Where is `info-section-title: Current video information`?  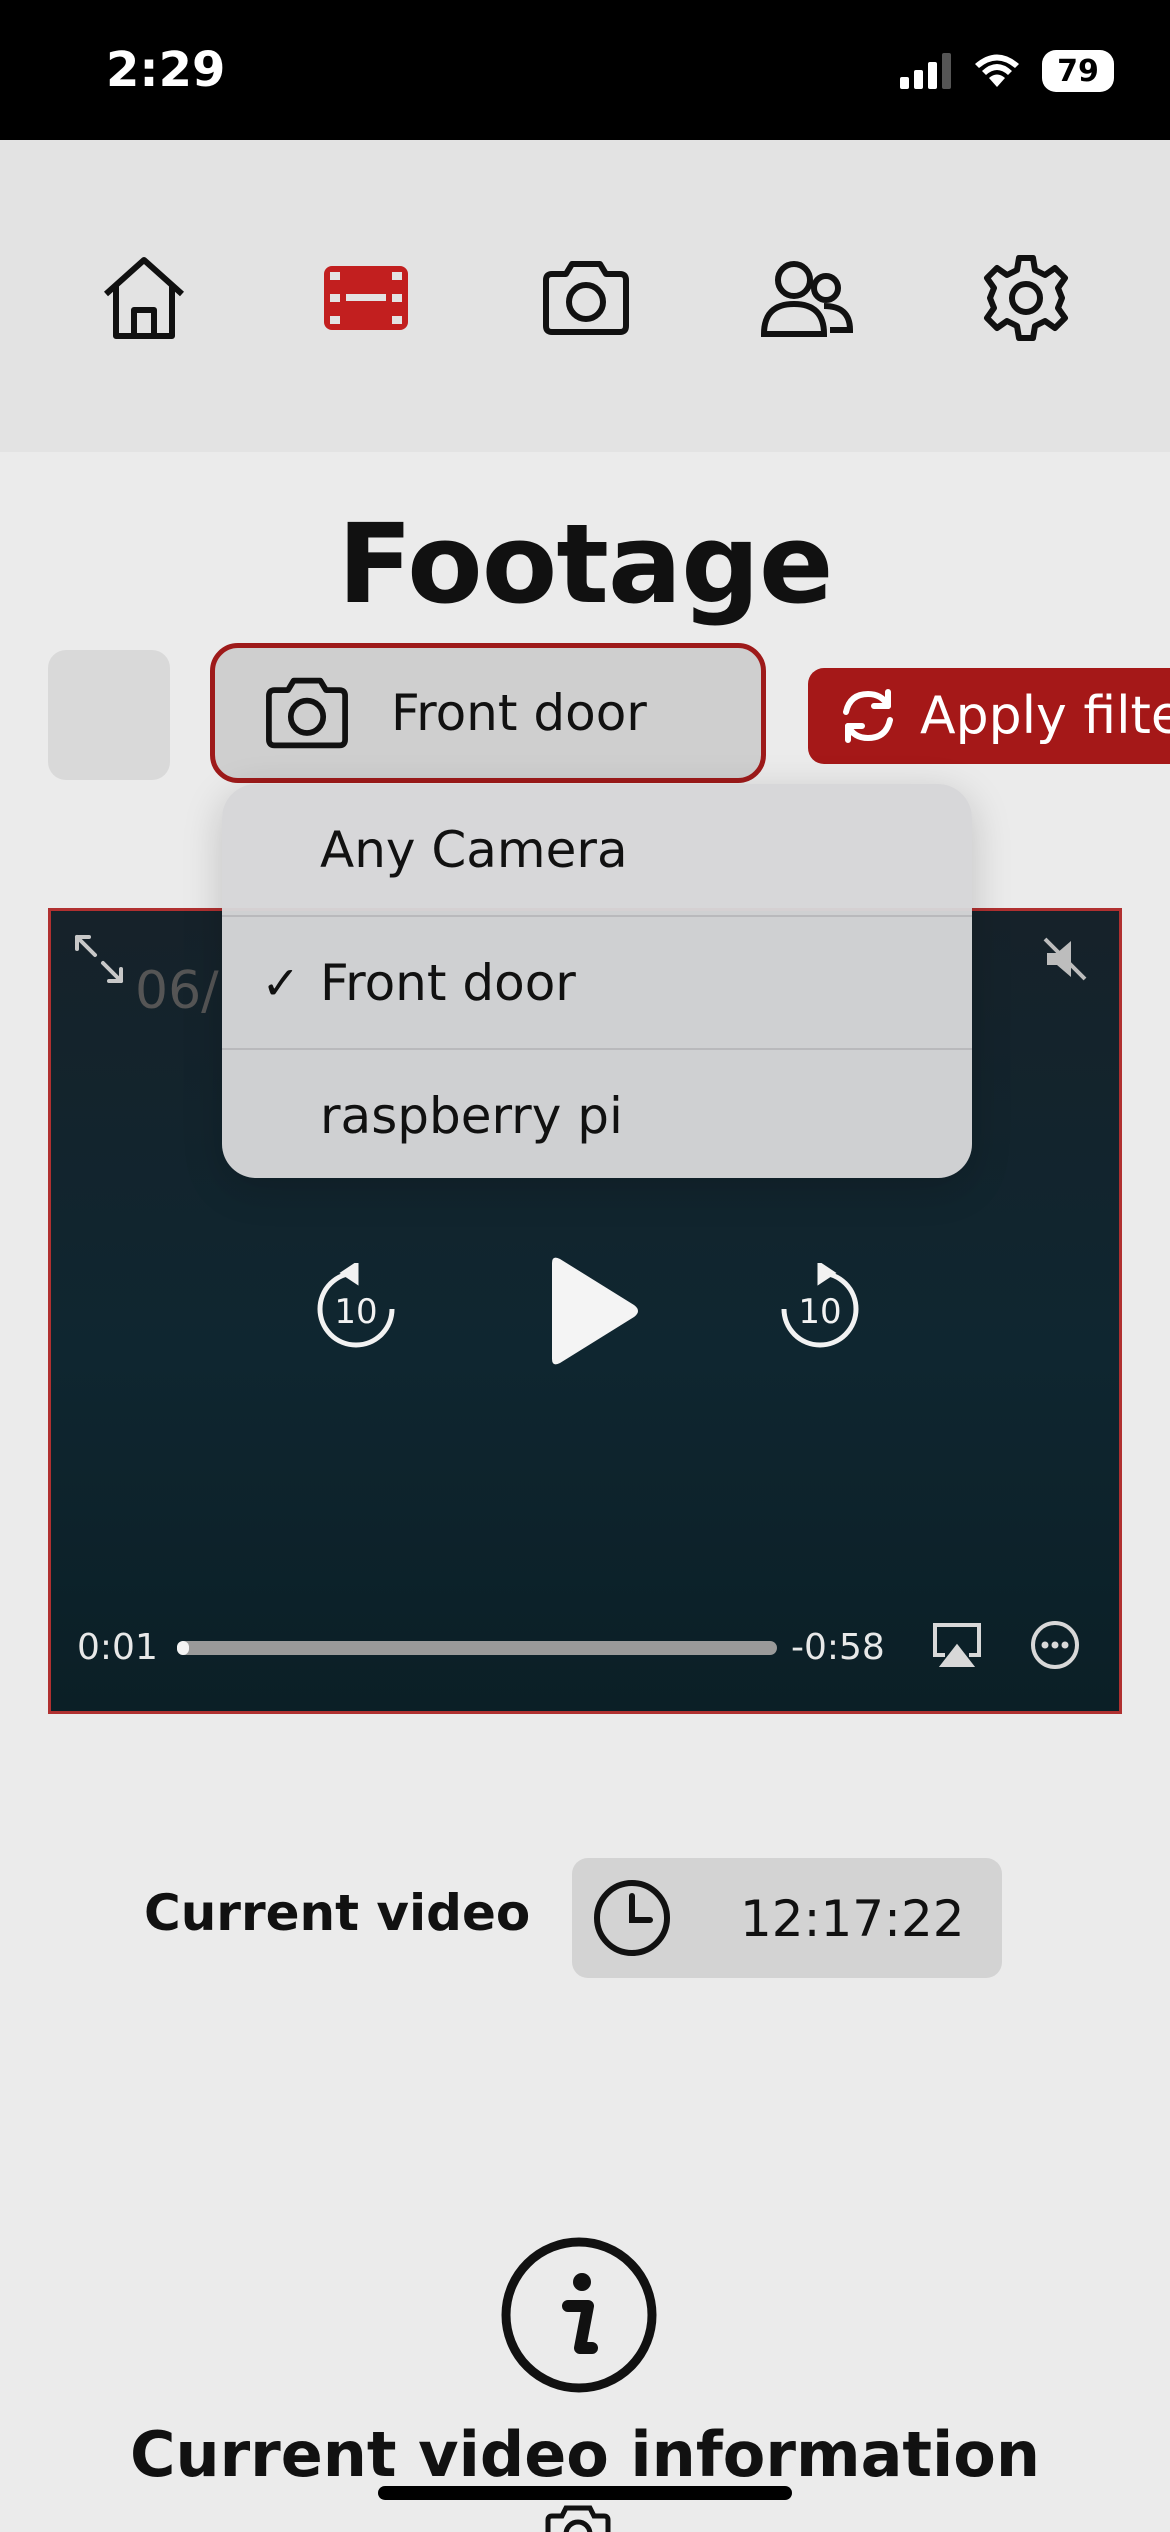
info-section-title: Current video information is located at coordinates (585, 2454).